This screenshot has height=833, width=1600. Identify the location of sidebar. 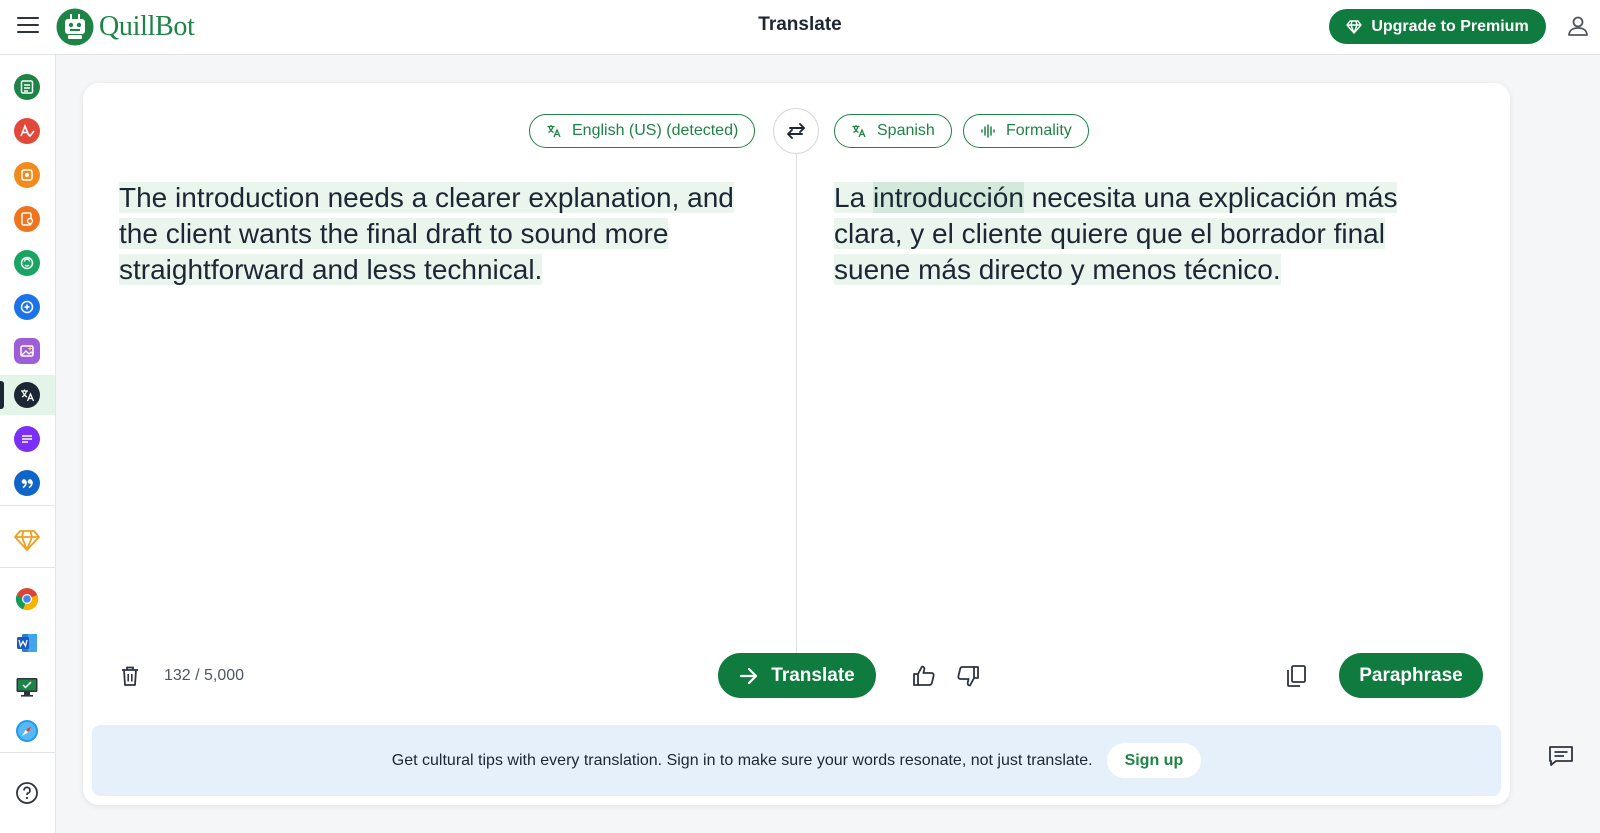
(28, 444).